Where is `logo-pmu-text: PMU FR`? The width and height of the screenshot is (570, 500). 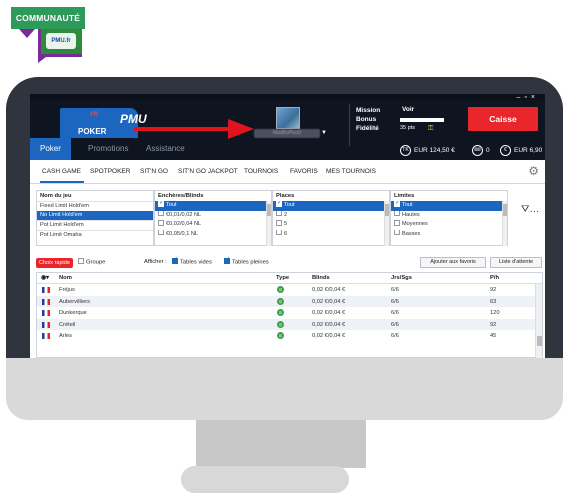
logo-pmu-text: PMU FR is located at coordinates (118, 118).